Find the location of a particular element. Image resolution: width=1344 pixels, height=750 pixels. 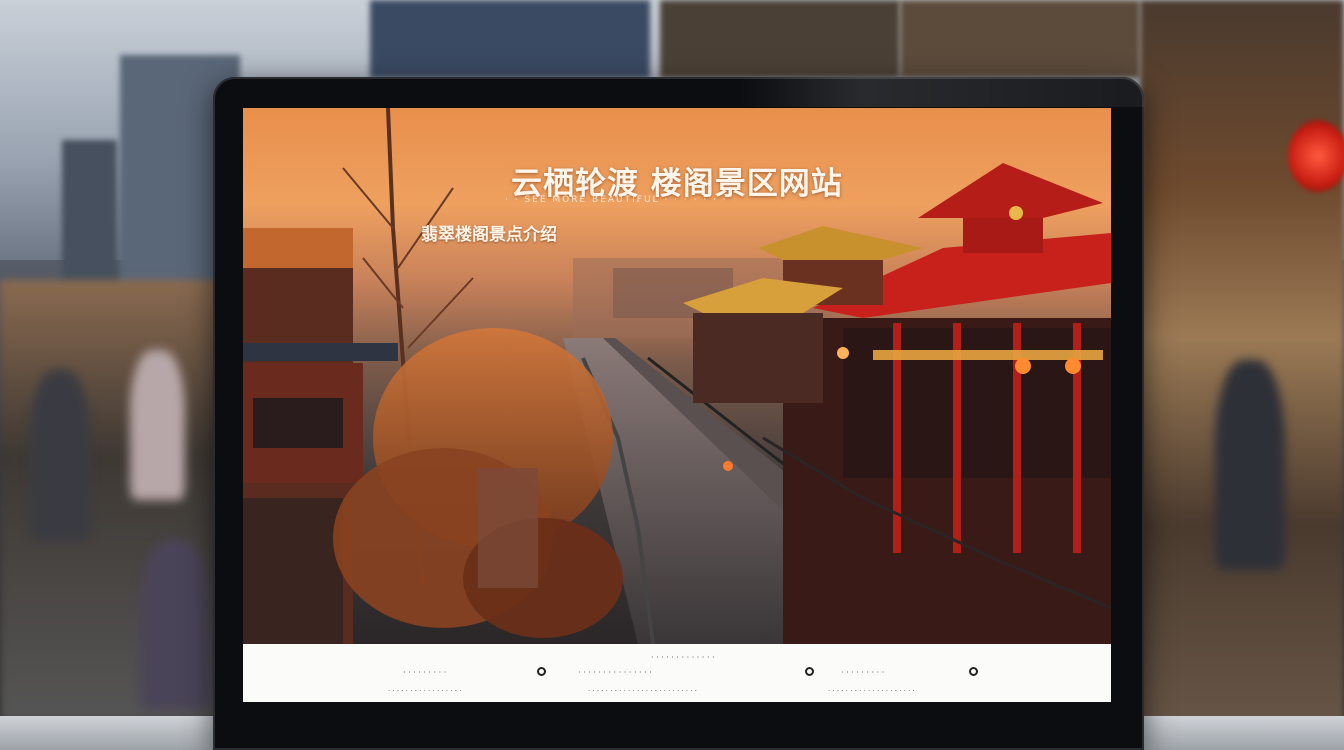

hero-subtitle: 翡翠楼阁景点介绍 is located at coordinates (489, 235).